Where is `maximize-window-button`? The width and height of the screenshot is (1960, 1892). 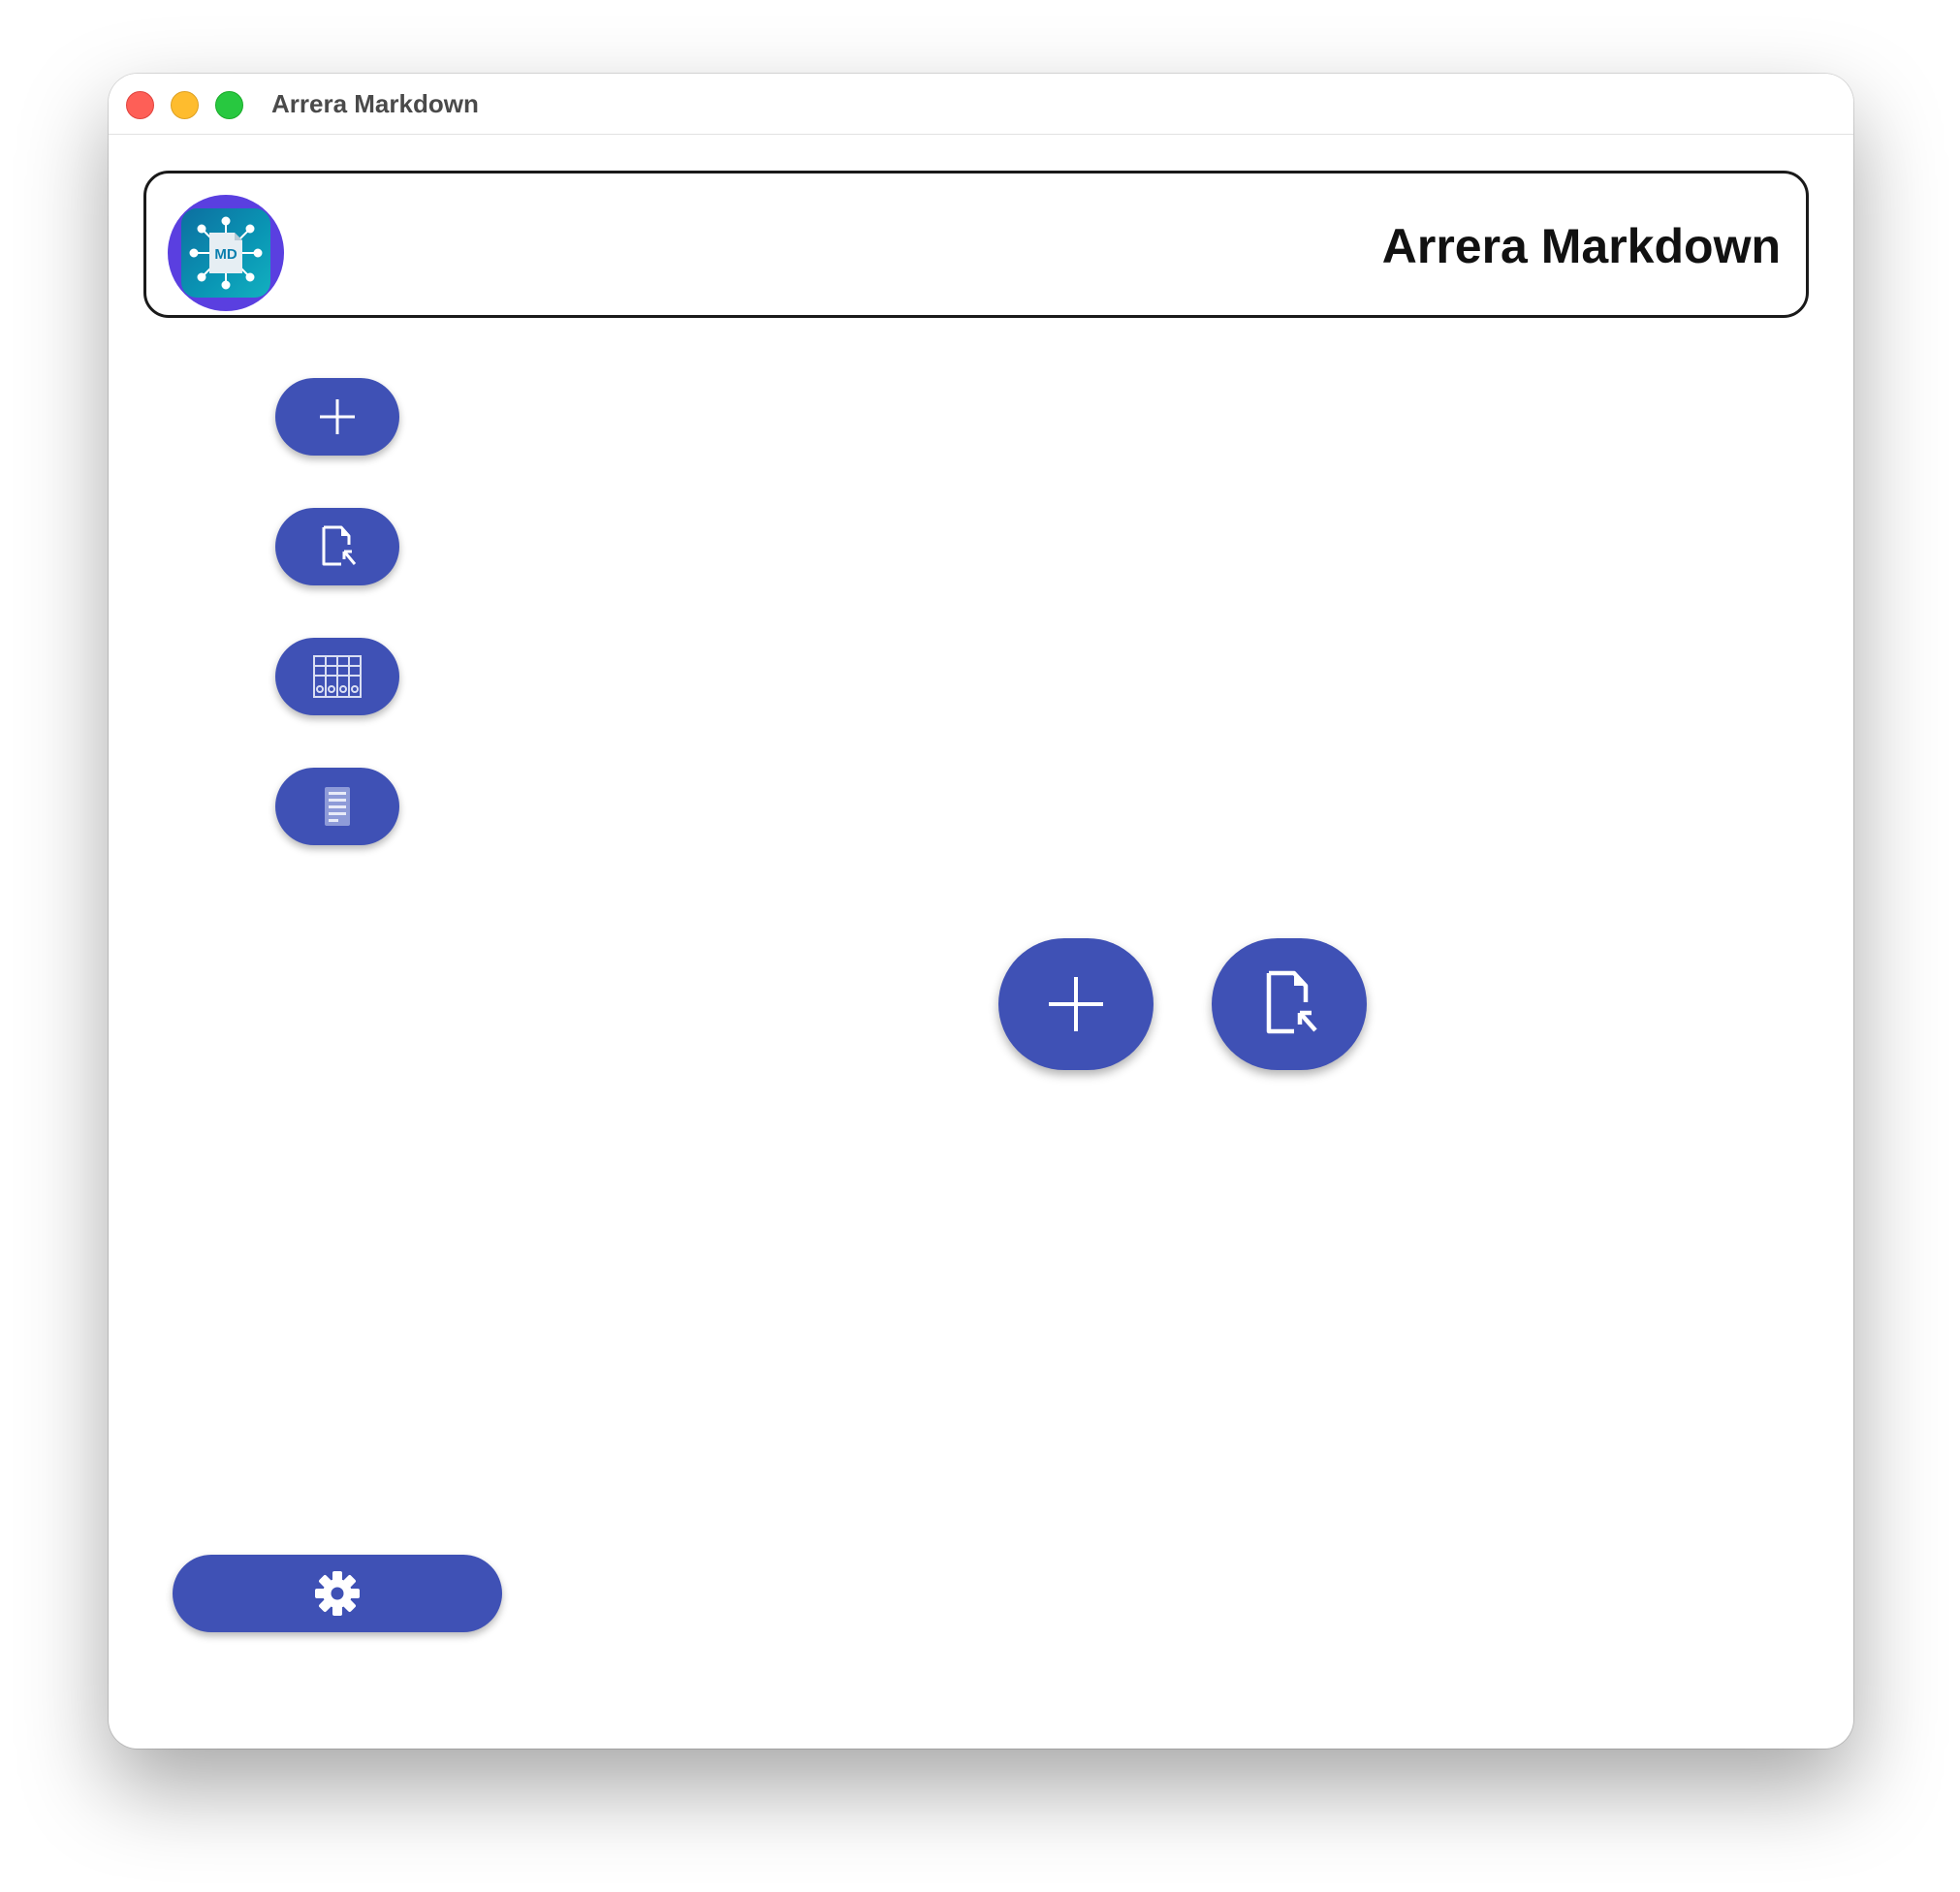 maximize-window-button is located at coordinates (229, 105).